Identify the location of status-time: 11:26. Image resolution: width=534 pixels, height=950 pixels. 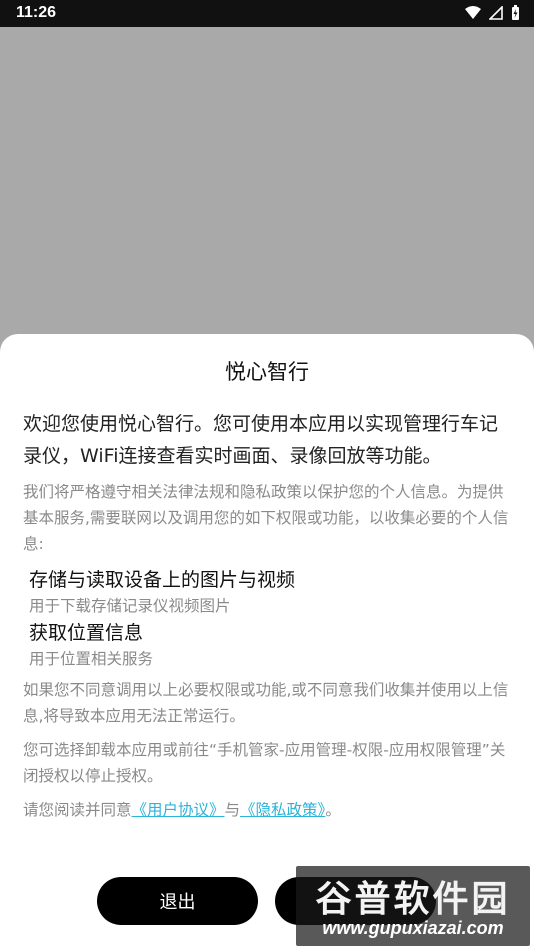
(36, 12).